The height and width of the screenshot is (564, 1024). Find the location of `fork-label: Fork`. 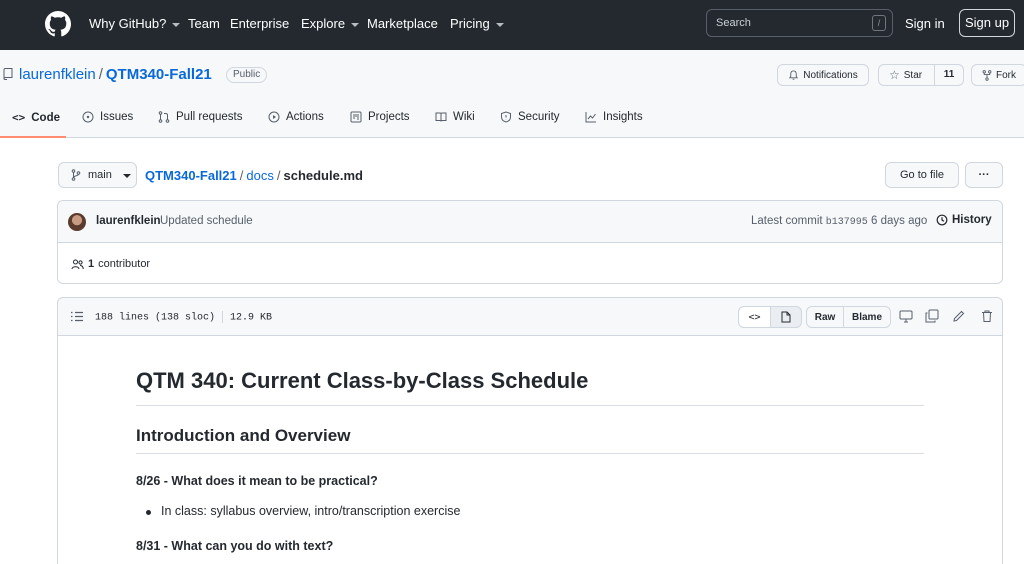

fork-label: Fork is located at coordinates (1006, 75).